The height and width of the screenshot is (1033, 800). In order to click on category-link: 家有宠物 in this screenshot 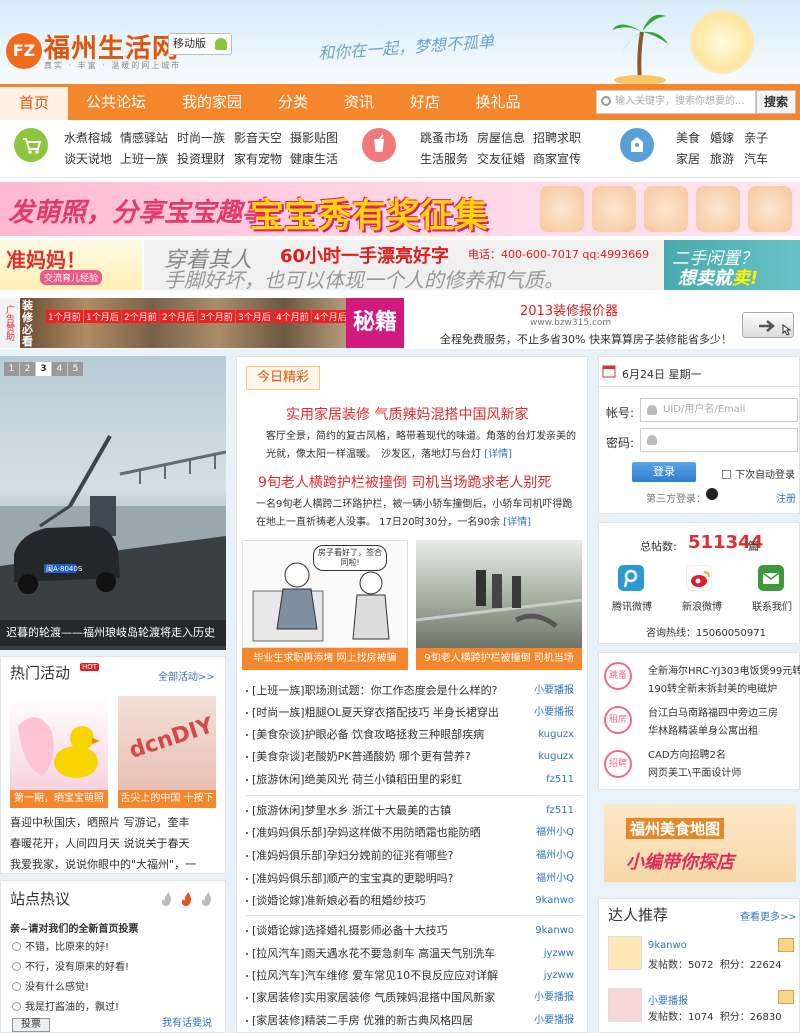, I will do `click(258, 158)`.